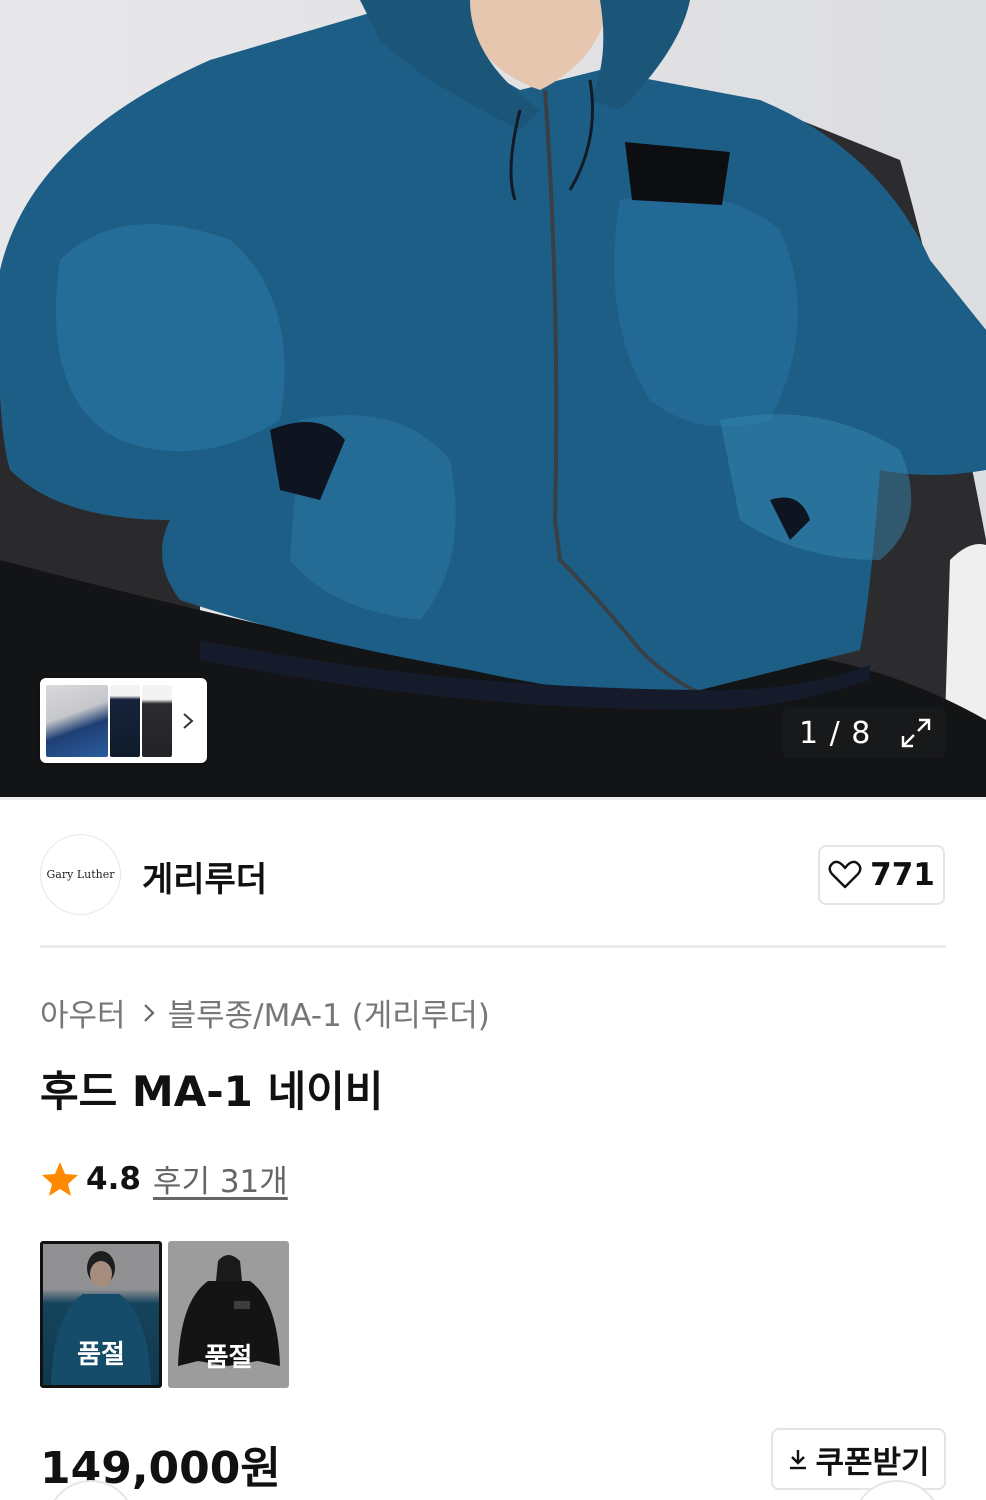  I want to click on product-rating: 4.8 후기 31개, so click(164, 1178).